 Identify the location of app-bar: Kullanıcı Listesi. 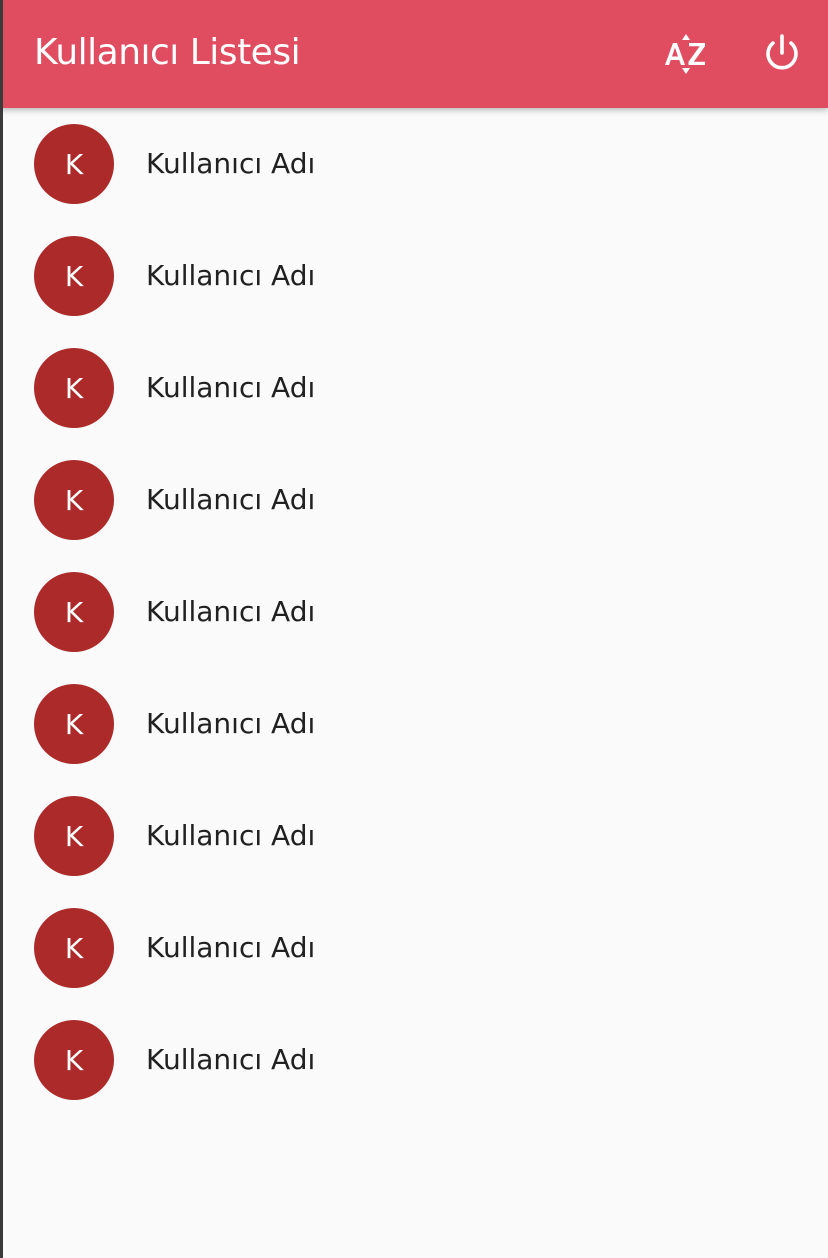
(414, 54).